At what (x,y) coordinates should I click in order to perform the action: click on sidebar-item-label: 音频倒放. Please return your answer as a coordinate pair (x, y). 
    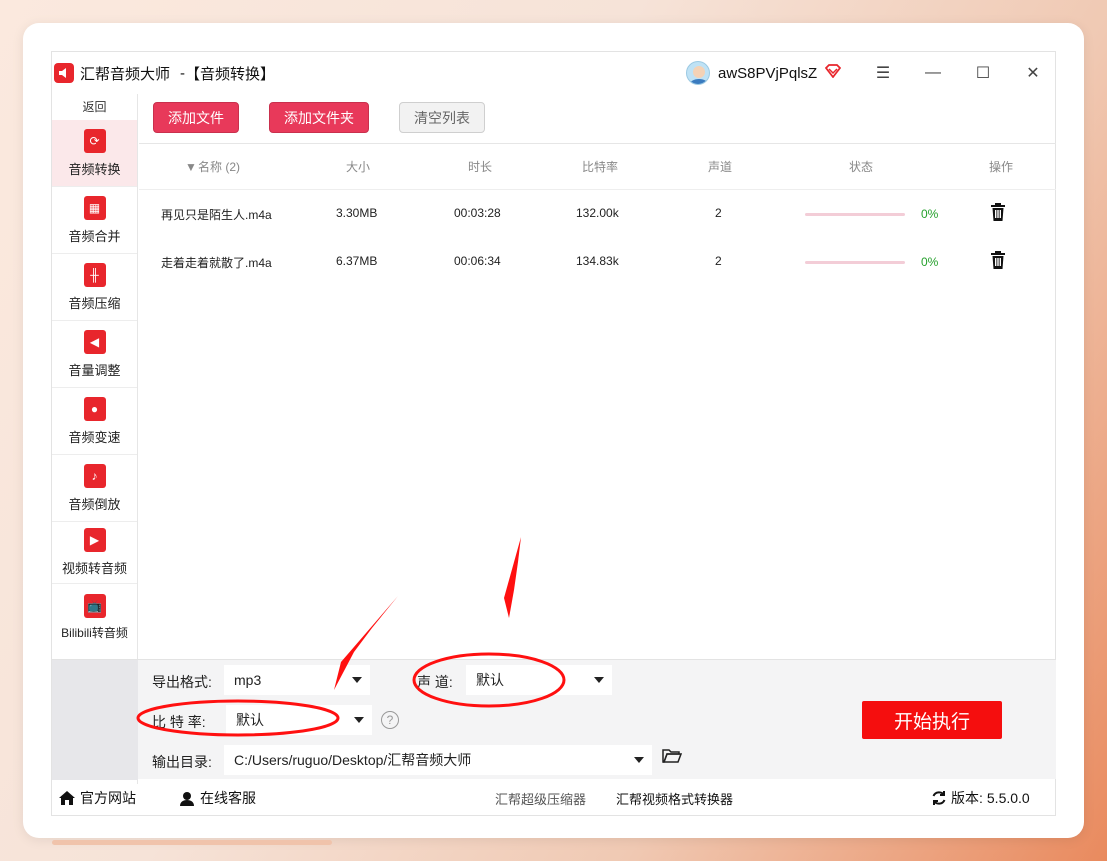
    Looking at the image, I should click on (94, 504).